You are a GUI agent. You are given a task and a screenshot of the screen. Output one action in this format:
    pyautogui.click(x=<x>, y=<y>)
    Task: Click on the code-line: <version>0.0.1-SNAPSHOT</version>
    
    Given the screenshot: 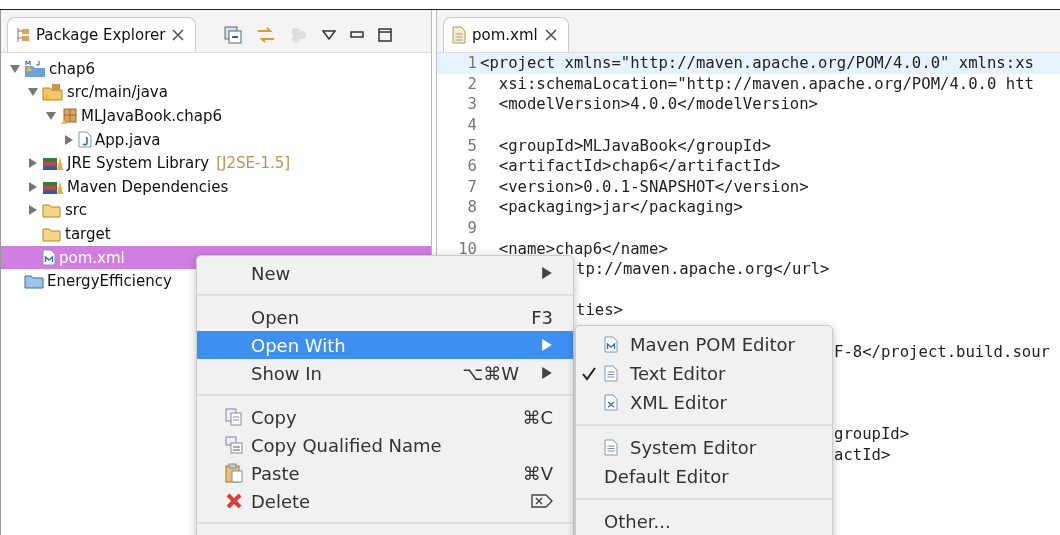 What is the action you would take?
    pyautogui.click(x=653, y=186)
    